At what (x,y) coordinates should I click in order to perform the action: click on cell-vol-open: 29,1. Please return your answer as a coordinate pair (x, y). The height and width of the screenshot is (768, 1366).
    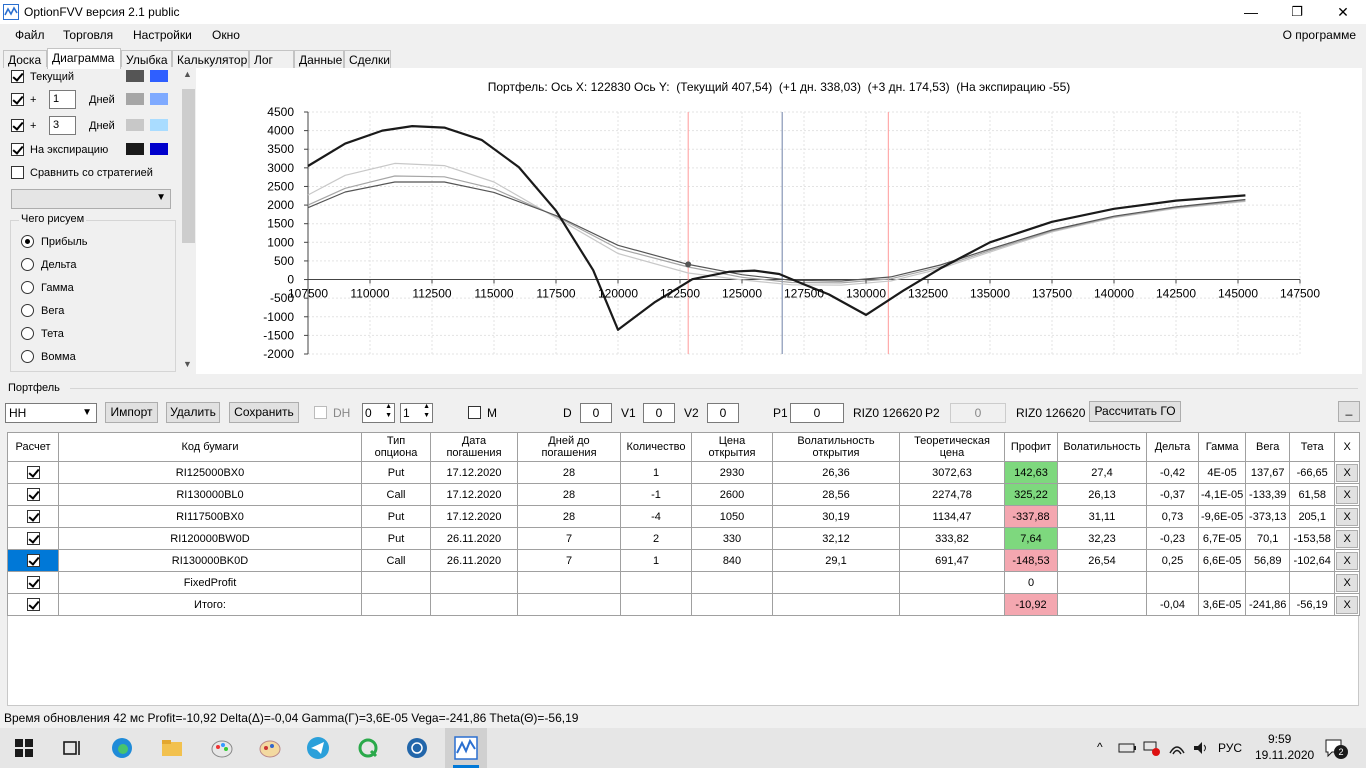
    Looking at the image, I should click on (836, 560).